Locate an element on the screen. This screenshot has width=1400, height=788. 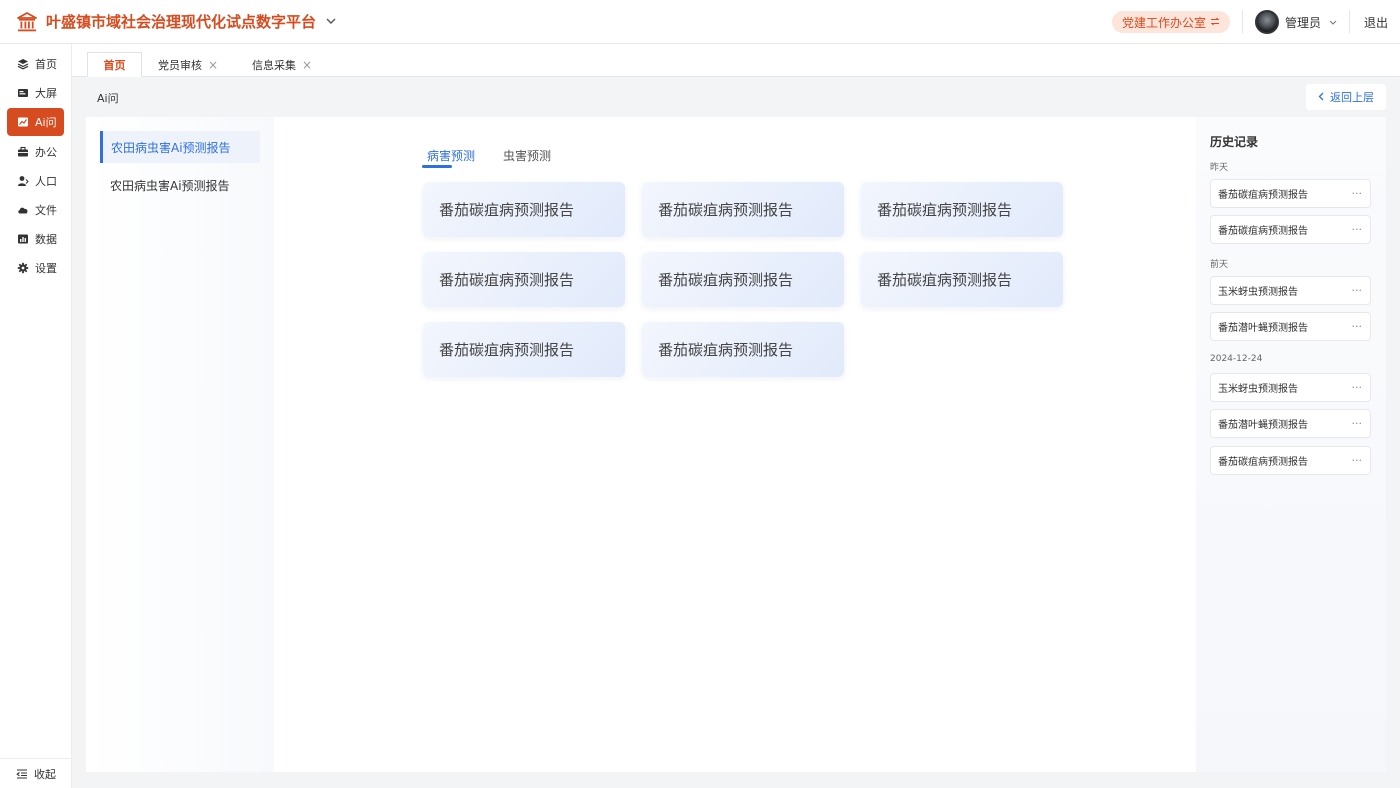
sidebar-item-label: 人口 is located at coordinates (46, 181).